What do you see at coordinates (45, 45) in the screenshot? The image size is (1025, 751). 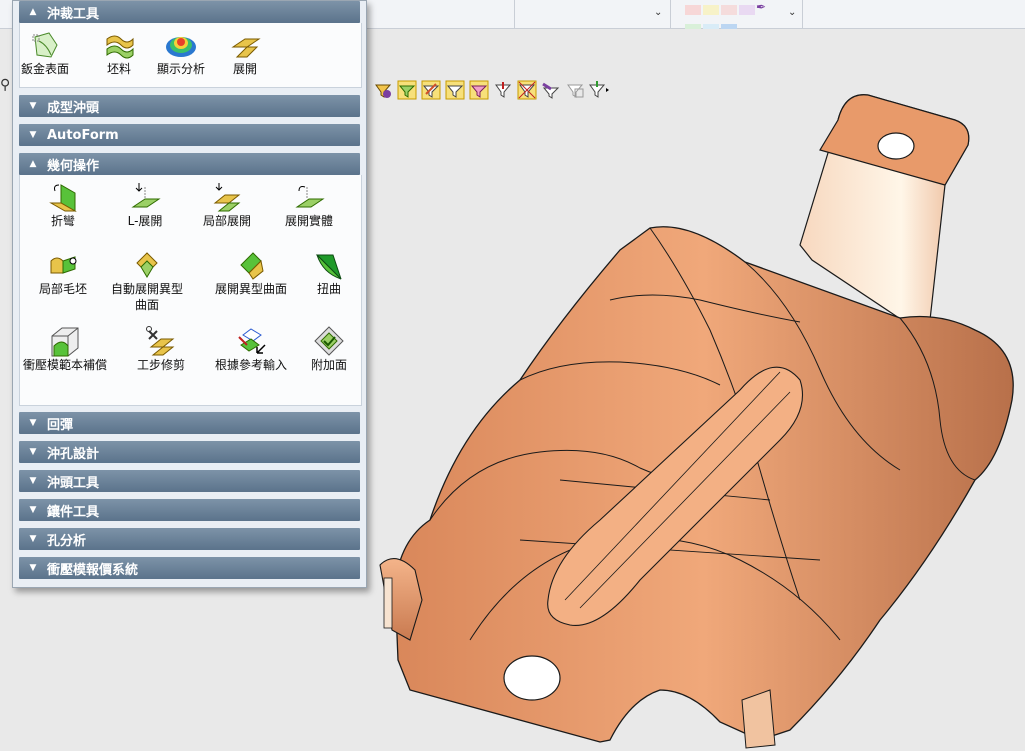 I see `sheet-surface-icon` at bounding box center [45, 45].